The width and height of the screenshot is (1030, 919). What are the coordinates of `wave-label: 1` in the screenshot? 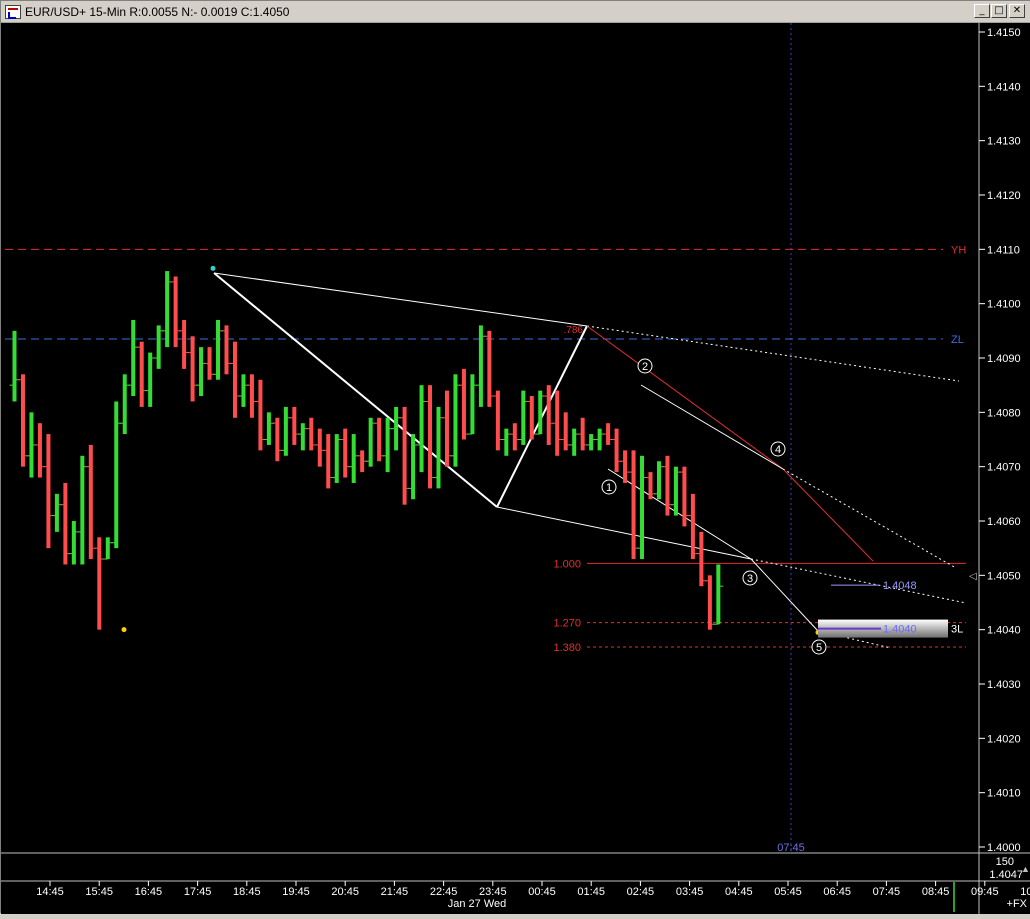 It's located at (609, 488).